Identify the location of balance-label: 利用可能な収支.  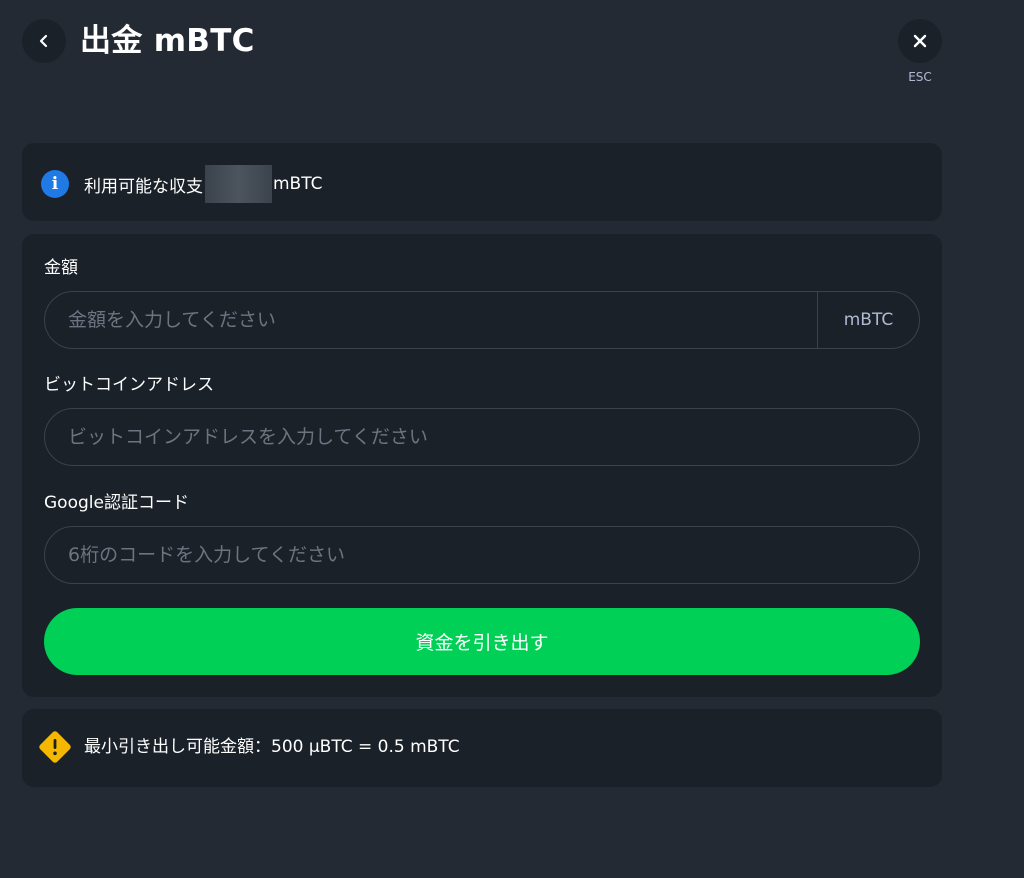
(143, 186).